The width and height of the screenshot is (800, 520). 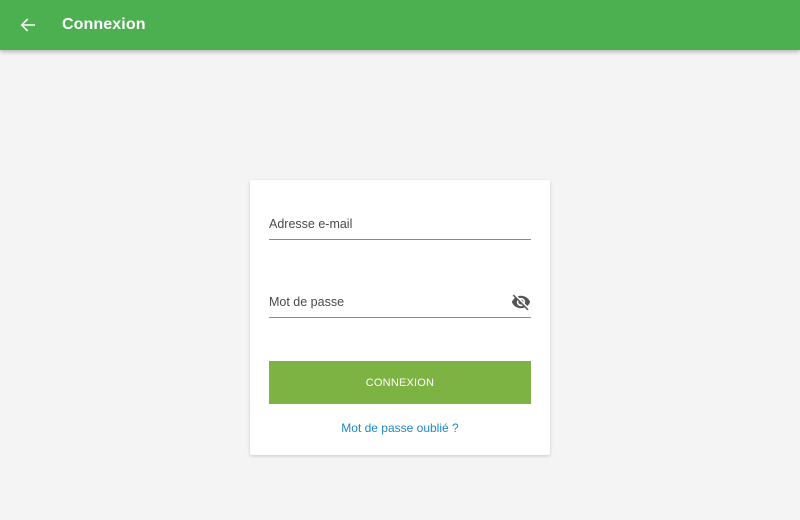 I want to click on toggle-password-visibility-button, so click(x=521, y=302).